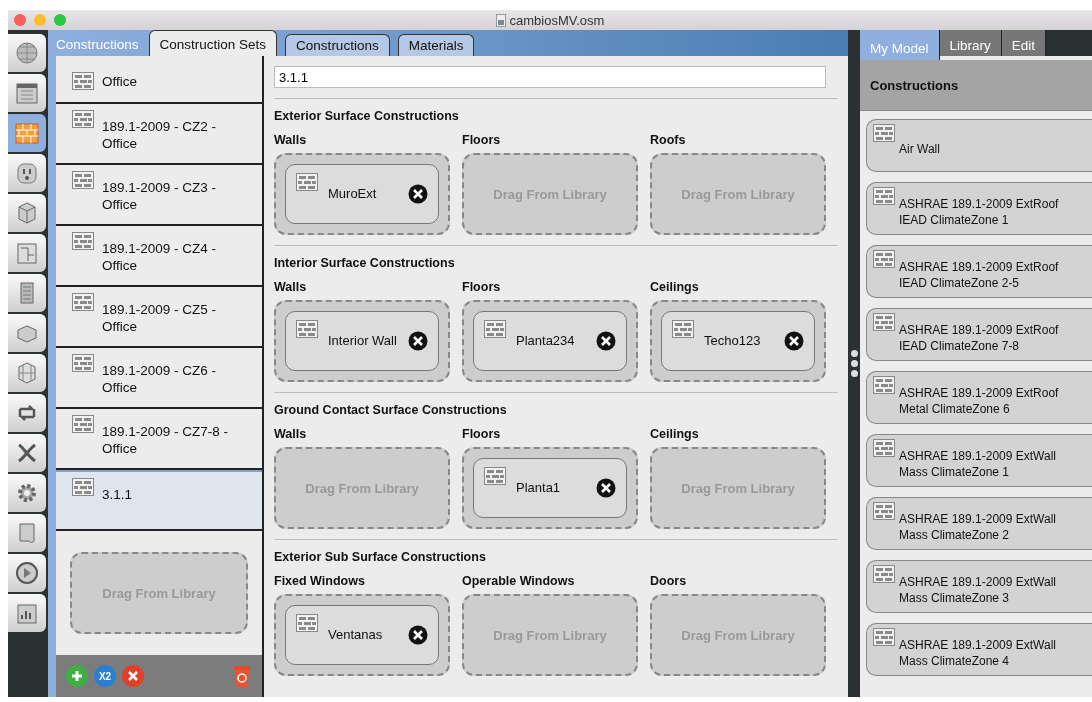  I want to click on library-item: ASHRAE 189.1-2009 ExtWall Mass ClimateZone 4, so click(979, 649).